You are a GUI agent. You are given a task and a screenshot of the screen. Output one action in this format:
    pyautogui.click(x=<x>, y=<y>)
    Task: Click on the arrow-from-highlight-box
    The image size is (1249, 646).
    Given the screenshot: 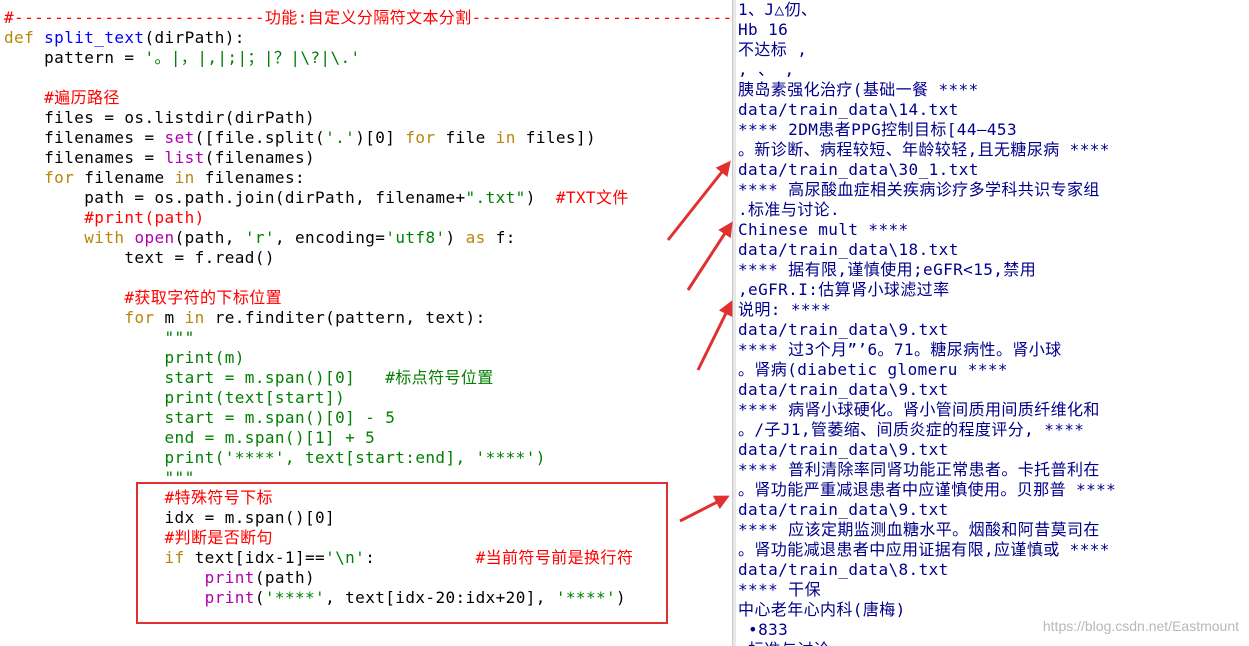 What is the action you would take?
    pyautogui.click(x=704, y=509)
    